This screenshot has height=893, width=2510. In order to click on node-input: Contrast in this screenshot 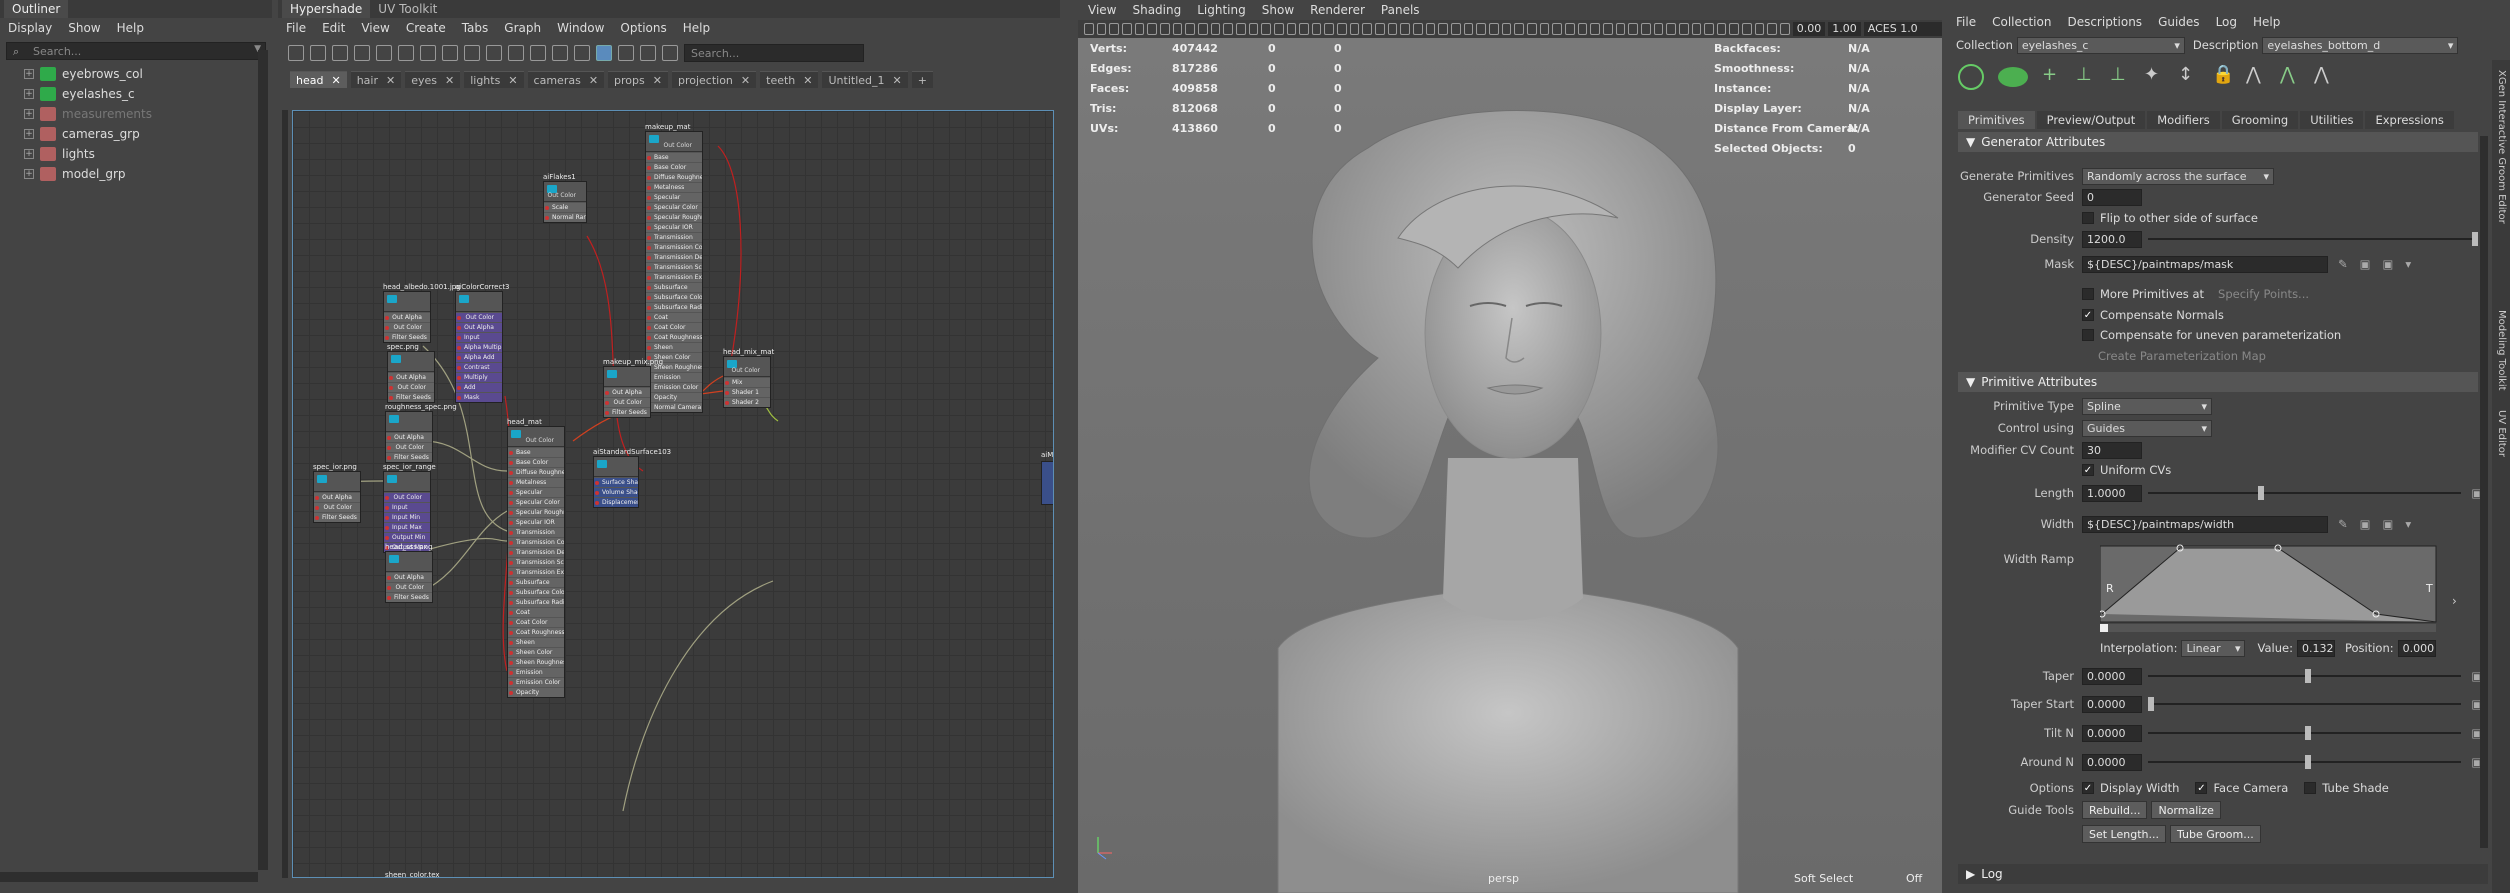, I will do `click(479, 367)`.